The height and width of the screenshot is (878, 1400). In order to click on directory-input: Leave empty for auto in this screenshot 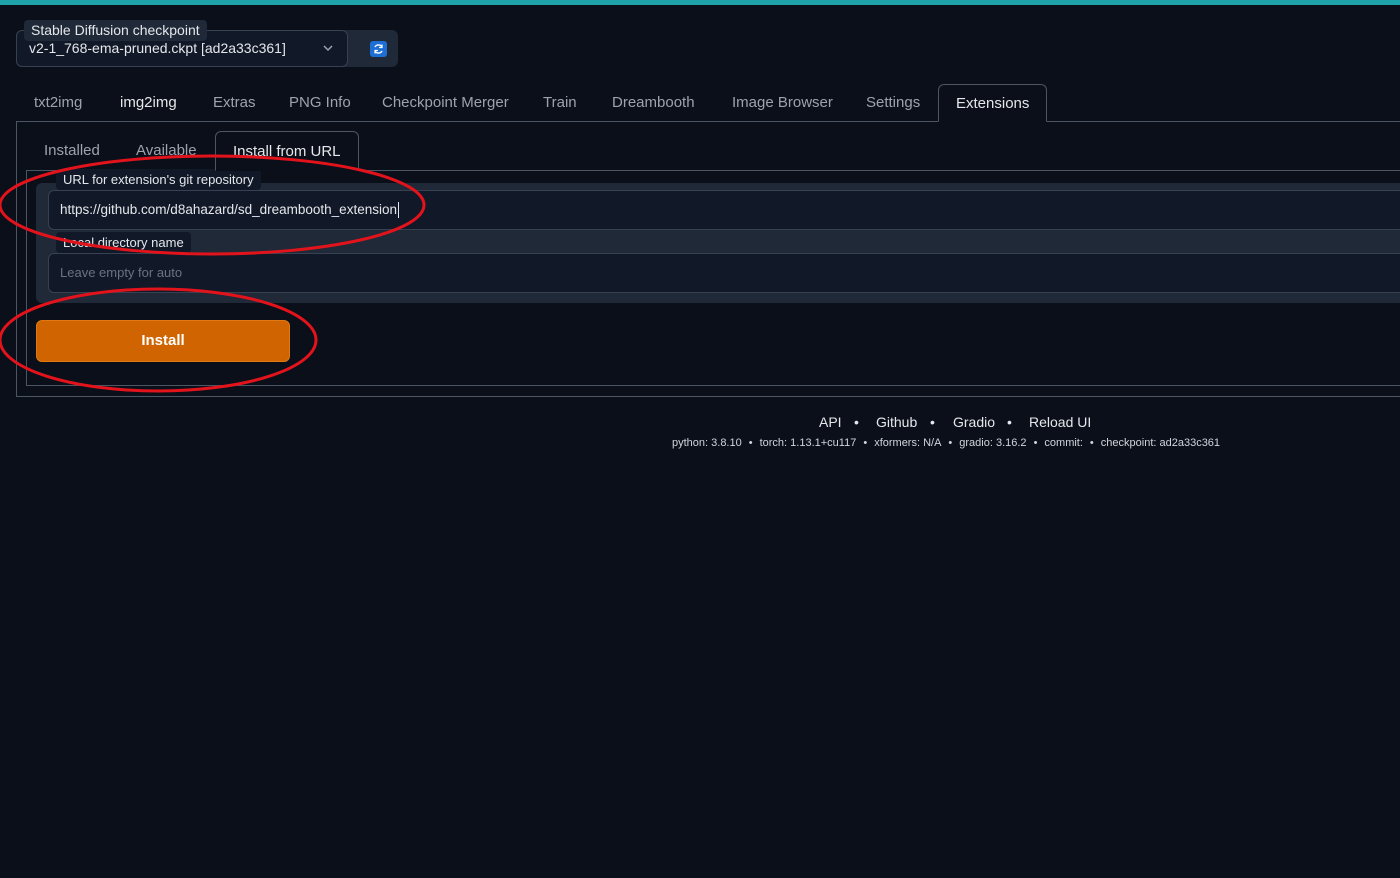, I will do `click(724, 273)`.